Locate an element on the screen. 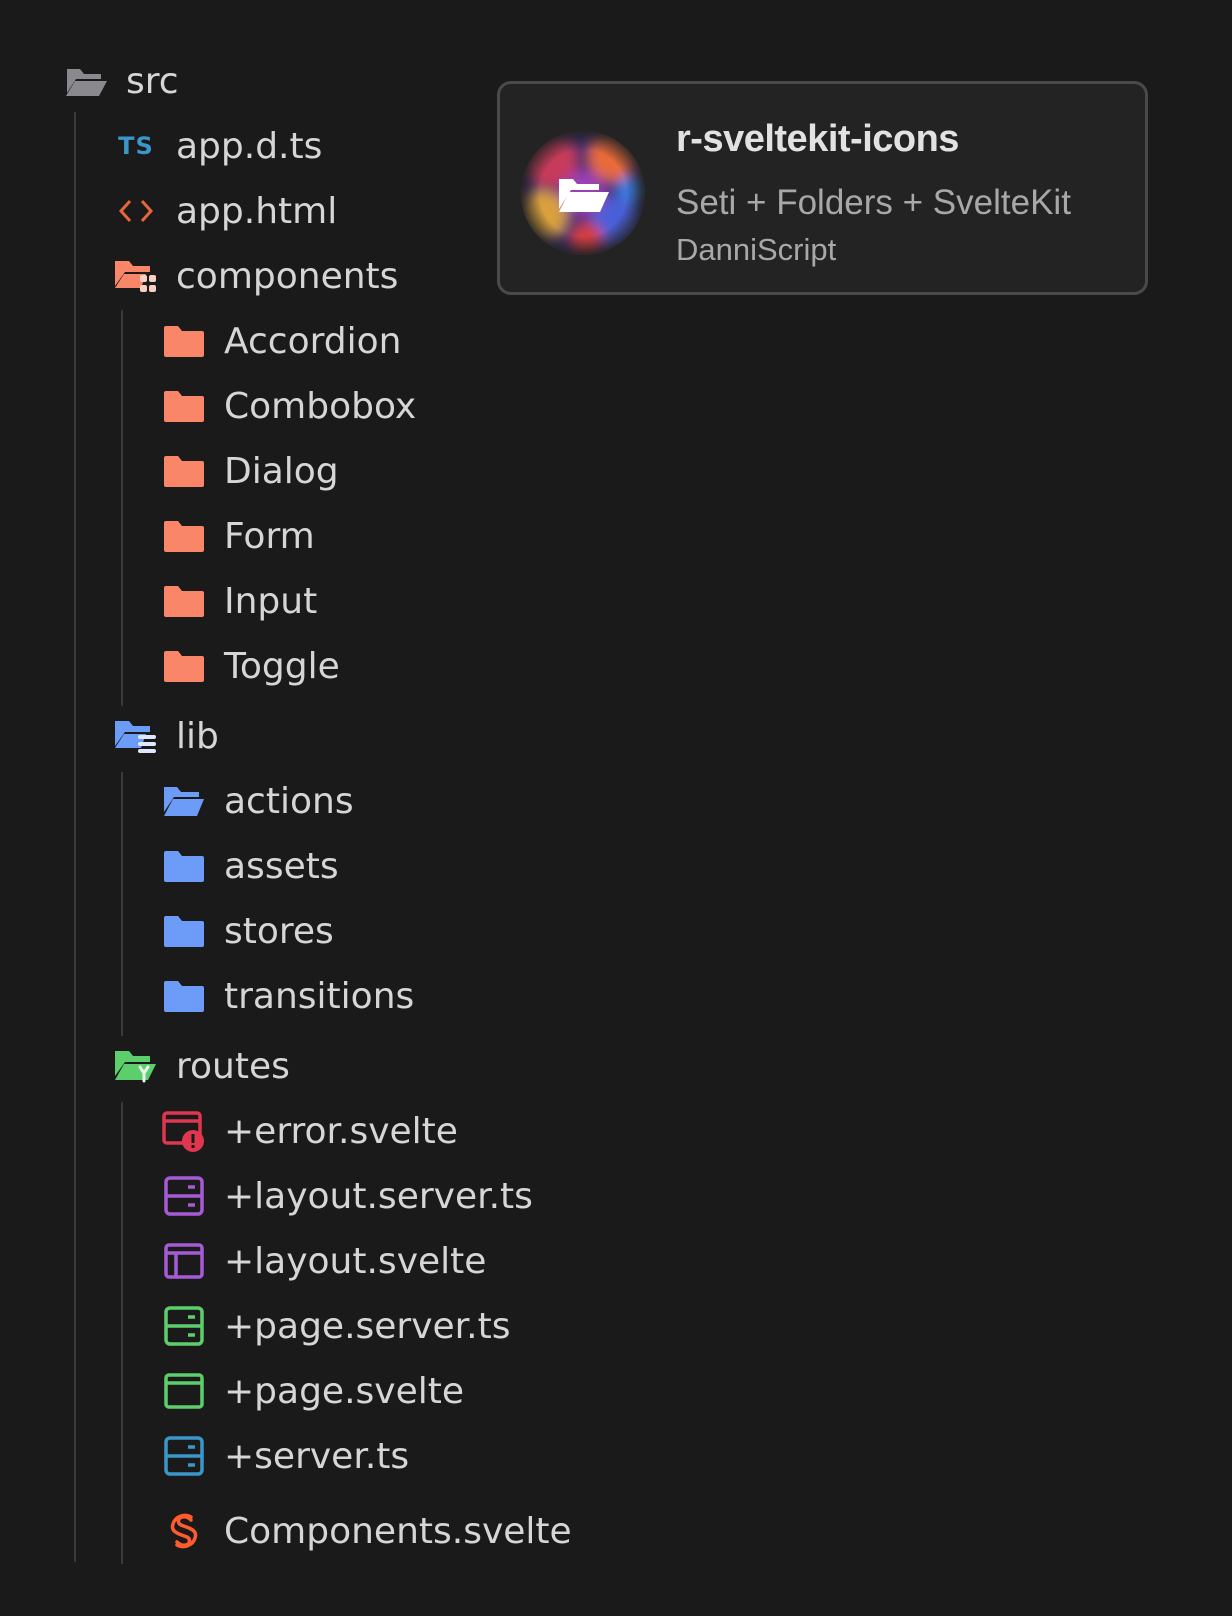 The height and width of the screenshot is (1616, 1232). tree-item-label: app.d.ts is located at coordinates (249, 146).